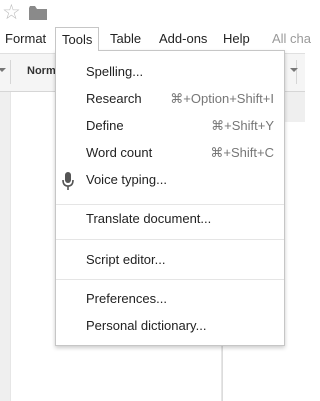  I want to click on menu-item-label: Define, so click(105, 125).